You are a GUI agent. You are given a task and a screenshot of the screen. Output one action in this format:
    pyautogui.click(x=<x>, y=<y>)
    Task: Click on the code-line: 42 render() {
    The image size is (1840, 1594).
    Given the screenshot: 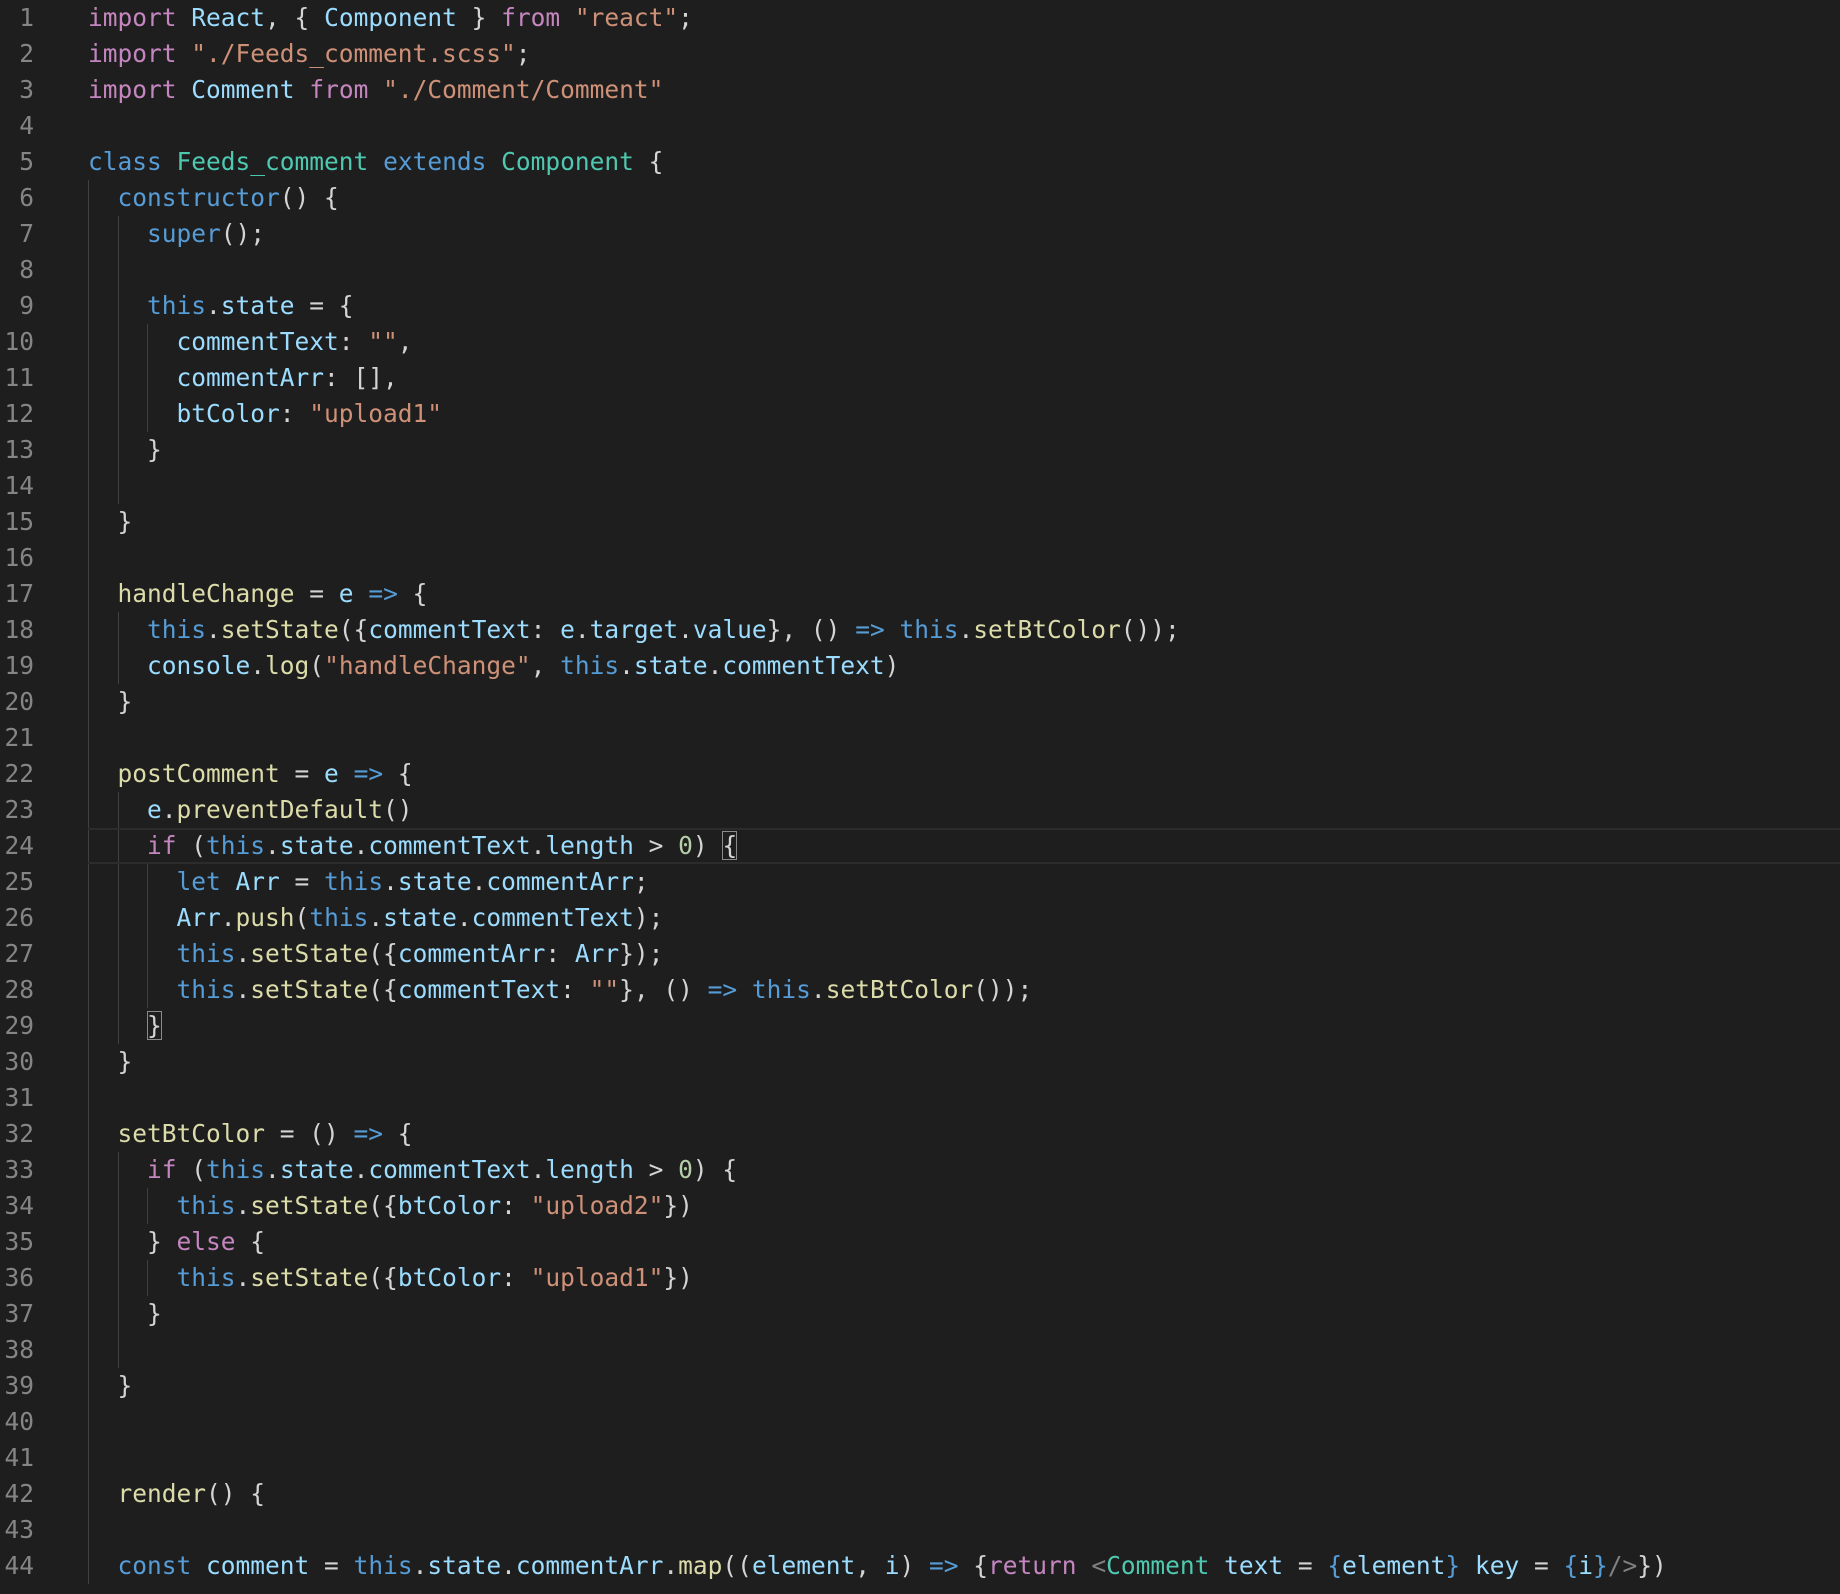 What is the action you would take?
    pyautogui.click(x=920, y=1494)
    